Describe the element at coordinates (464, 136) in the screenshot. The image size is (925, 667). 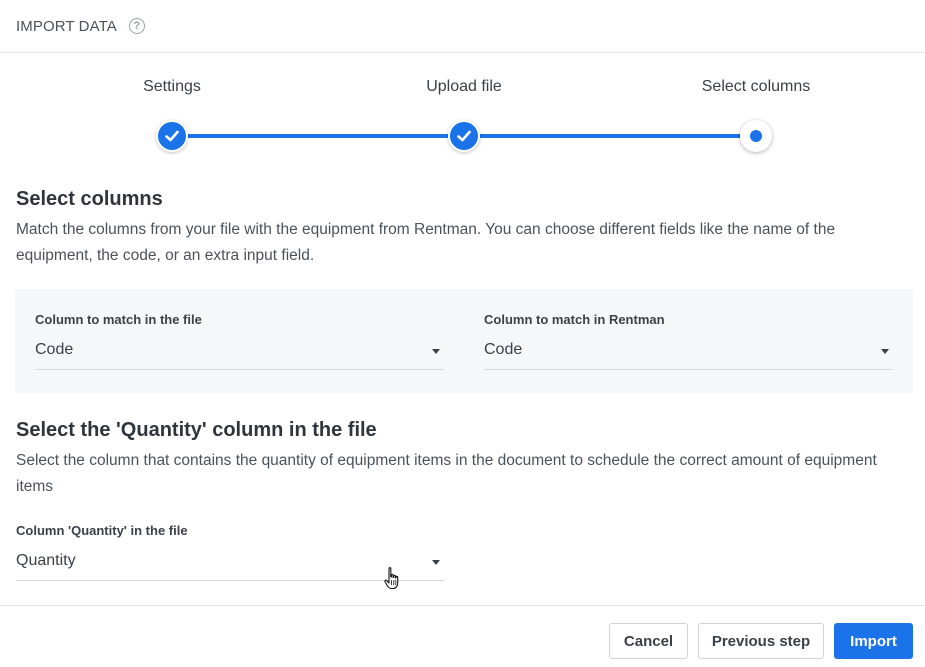
I see `step-upload-check-icon` at that location.